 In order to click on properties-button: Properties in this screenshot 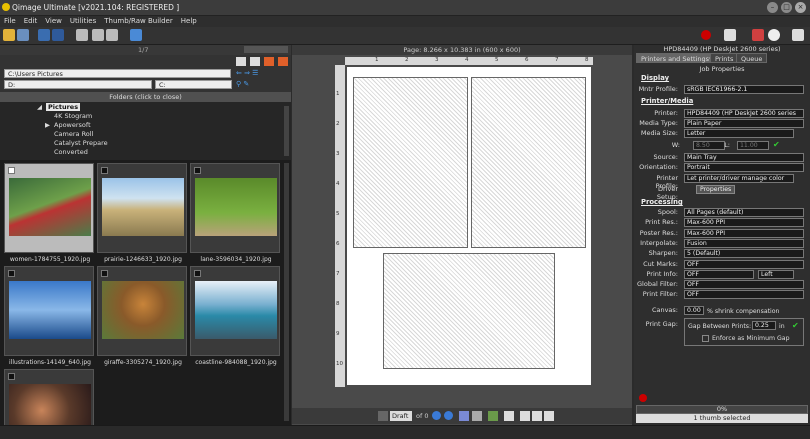, I will do `click(716, 189)`.